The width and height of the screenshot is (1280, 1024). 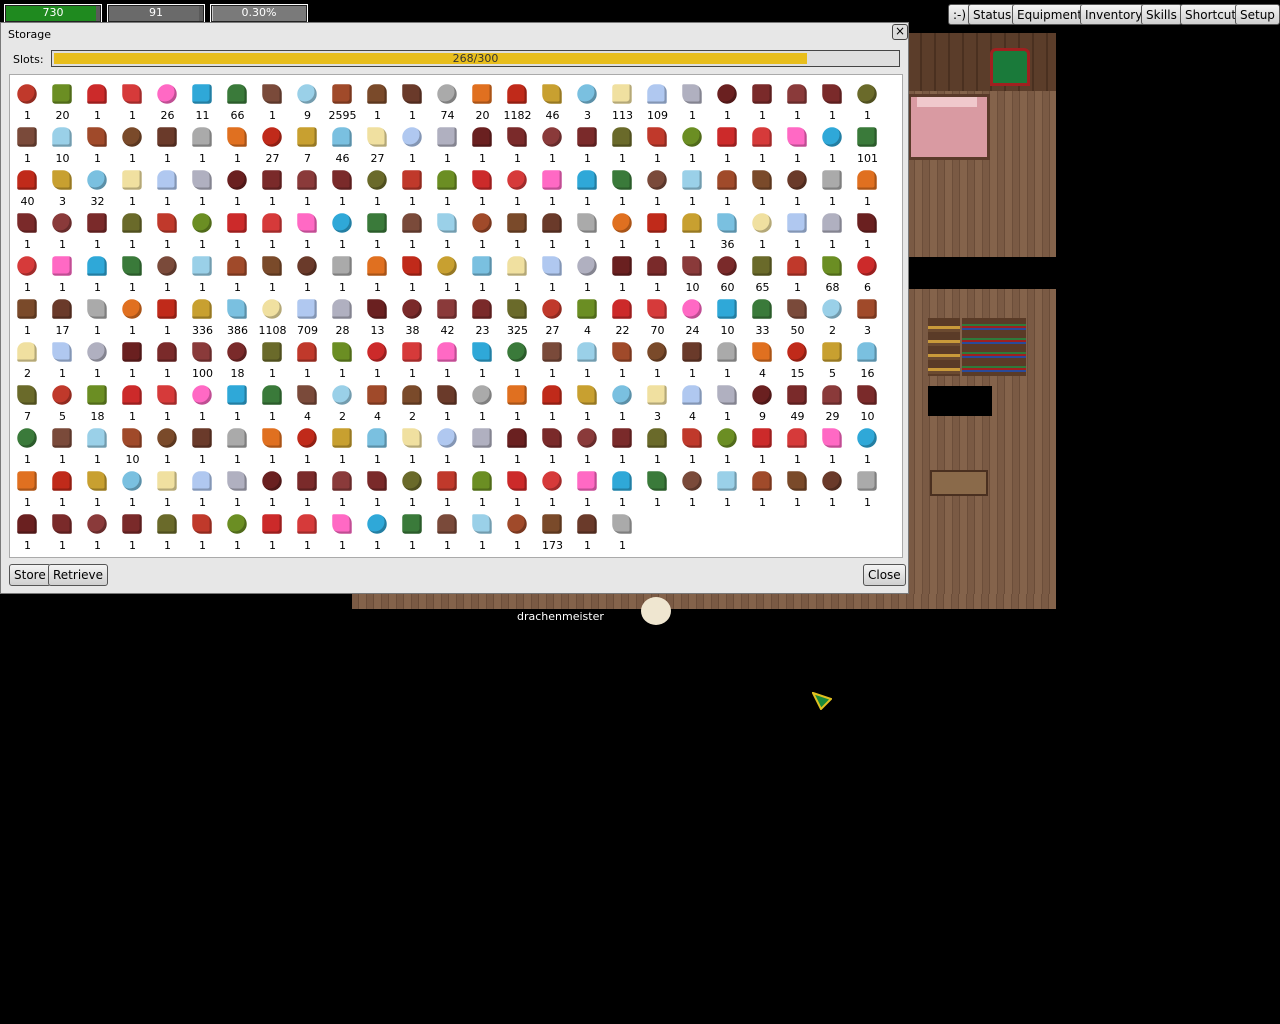 What do you see at coordinates (30, 575) in the screenshot?
I see `store-button: Store` at bounding box center [30, 575].